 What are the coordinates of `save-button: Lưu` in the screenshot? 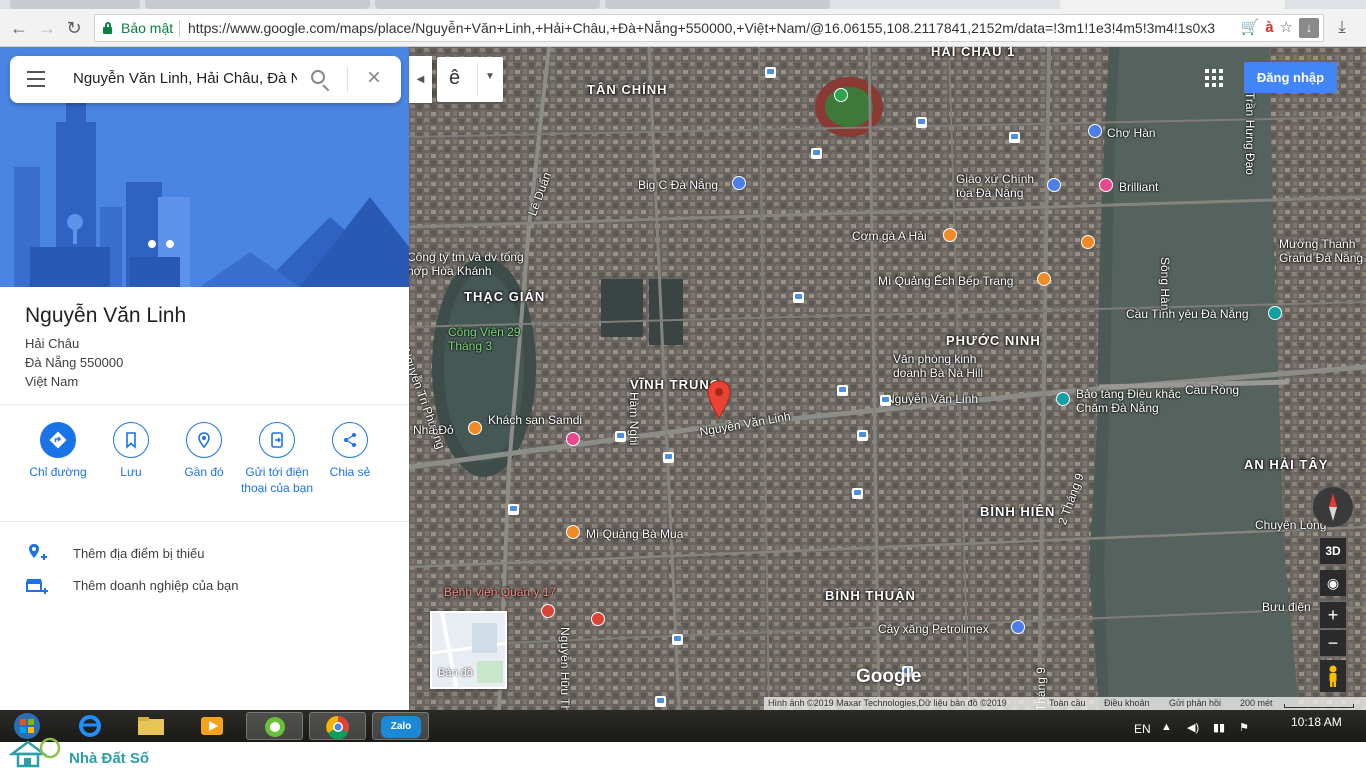 It's located at (131, 451).